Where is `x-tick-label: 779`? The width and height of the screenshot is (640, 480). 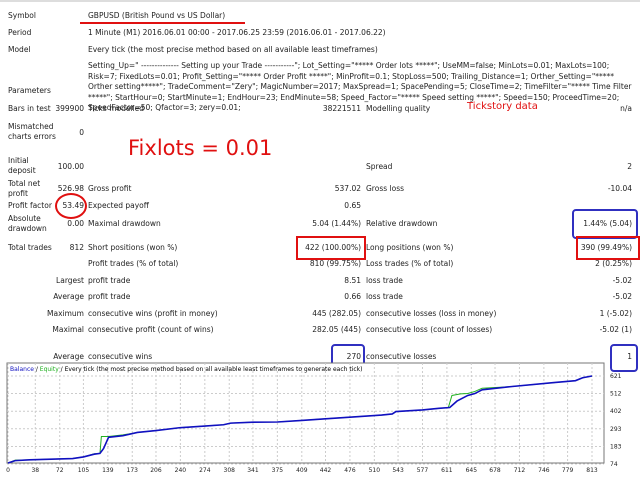 x-tick-label: 779 is located at coordinates (568, 470).